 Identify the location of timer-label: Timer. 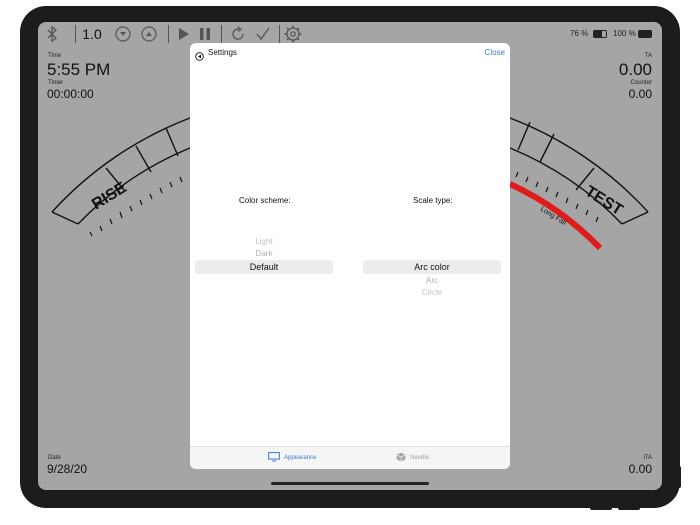
(56, 83).